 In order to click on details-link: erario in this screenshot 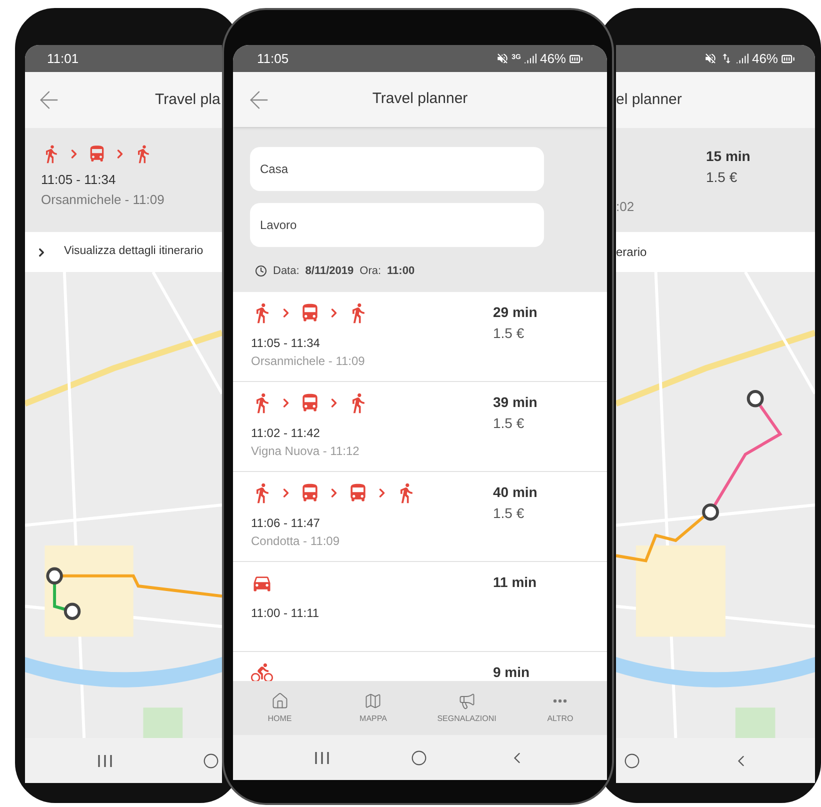, I will do `click(631, 252)`.